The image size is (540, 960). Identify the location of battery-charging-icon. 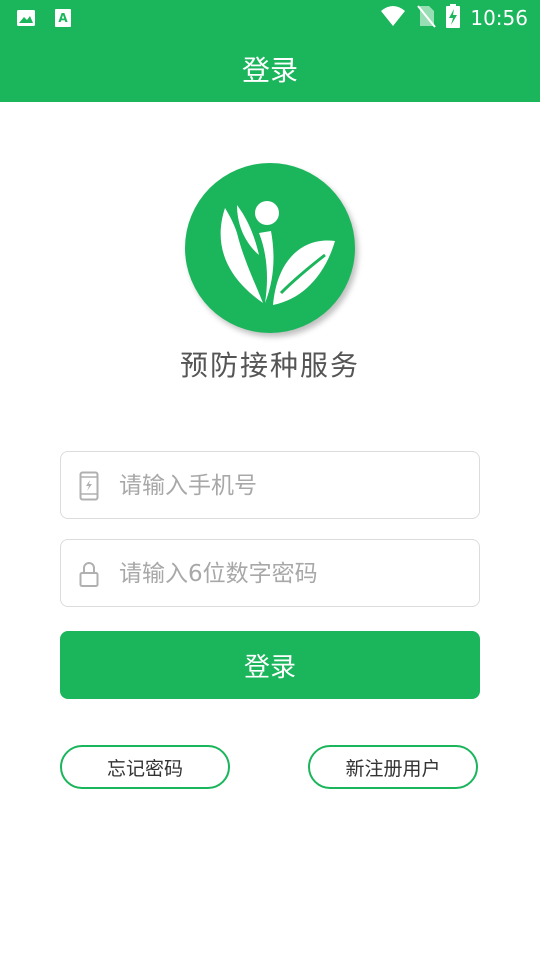
(453, 18).